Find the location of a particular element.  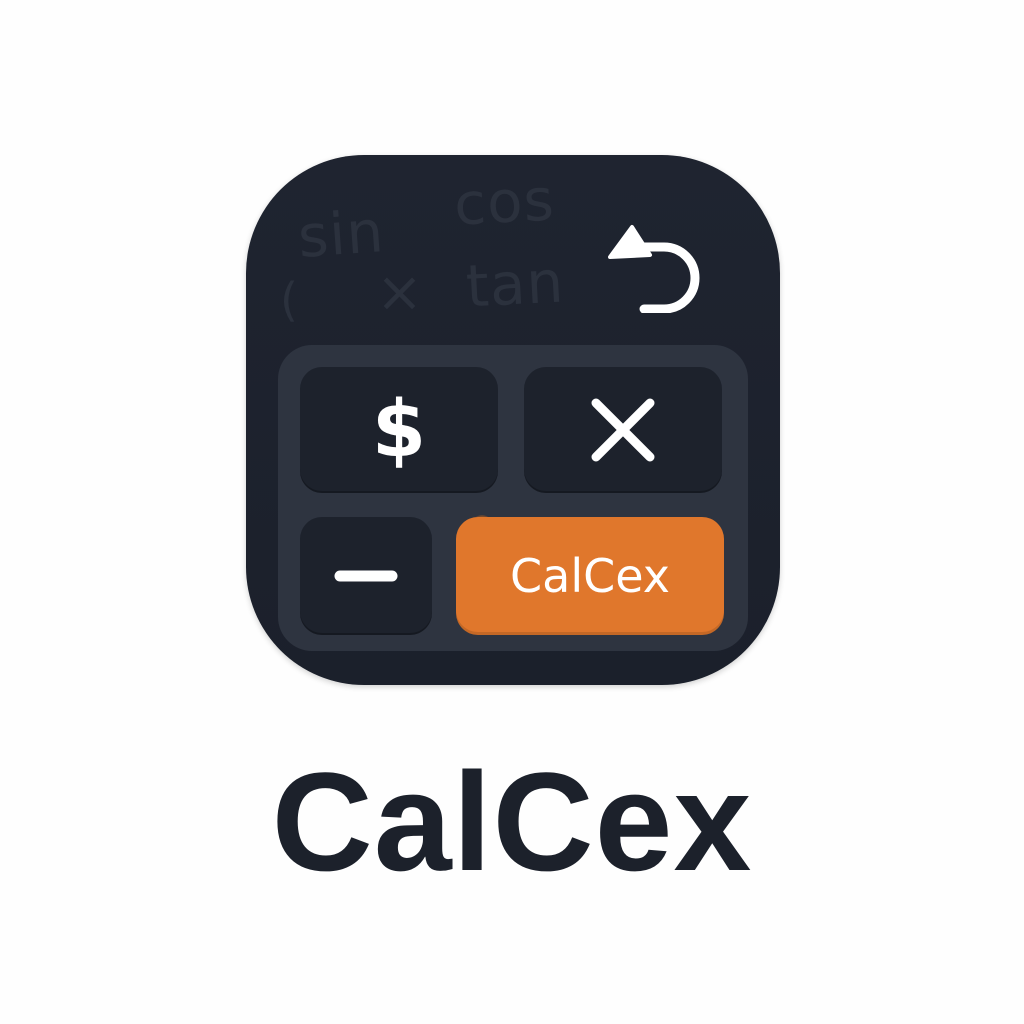

minus-key is located at coordinates (366, 576).